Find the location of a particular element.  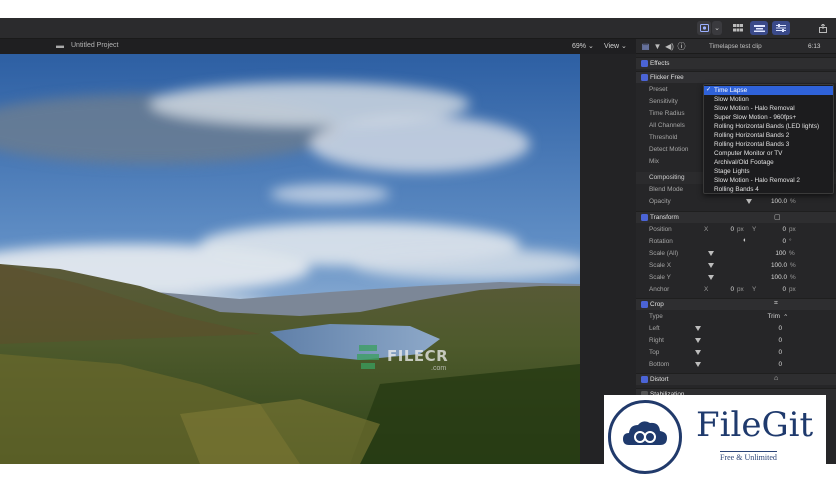

crop-bottom-value: 0 is located at coordinates (778, 364).